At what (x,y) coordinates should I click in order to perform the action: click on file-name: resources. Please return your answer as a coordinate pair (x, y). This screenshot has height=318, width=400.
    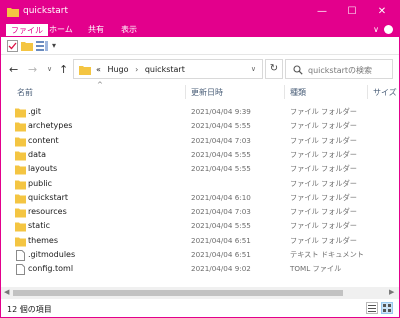
    Looking at the image, I should click on (47, 212).